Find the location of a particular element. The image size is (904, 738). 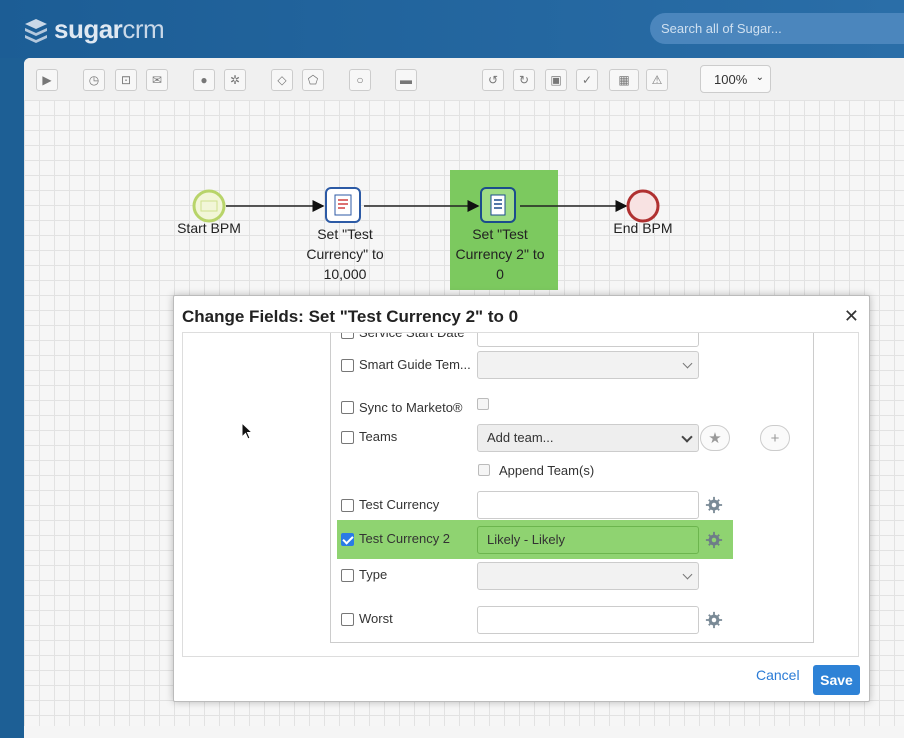

start-event-label: Start BPM is located at coordinates (209, 228).